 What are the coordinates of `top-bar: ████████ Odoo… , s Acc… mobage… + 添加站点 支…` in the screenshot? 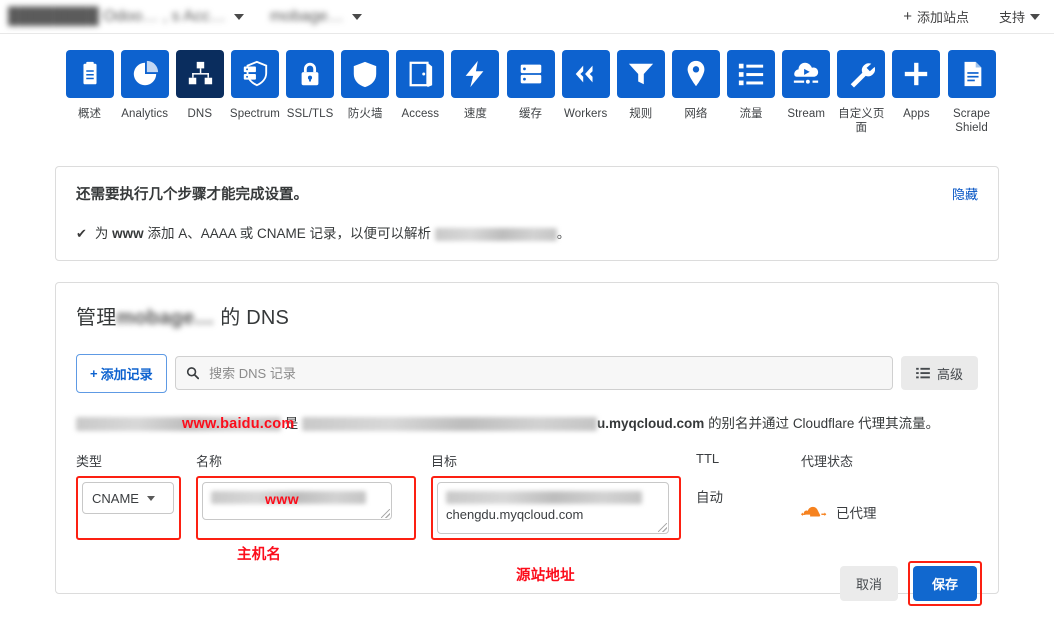 It's located at (527, 17).